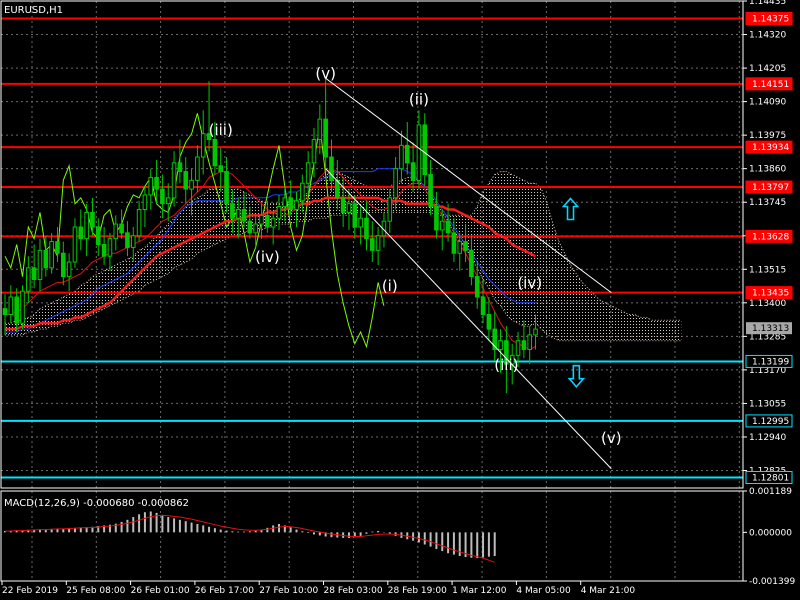  Describe the element at coordinates (95, 591) in the screenshot. I see `time-tick-label: 25 Feb 08:00` at that location.